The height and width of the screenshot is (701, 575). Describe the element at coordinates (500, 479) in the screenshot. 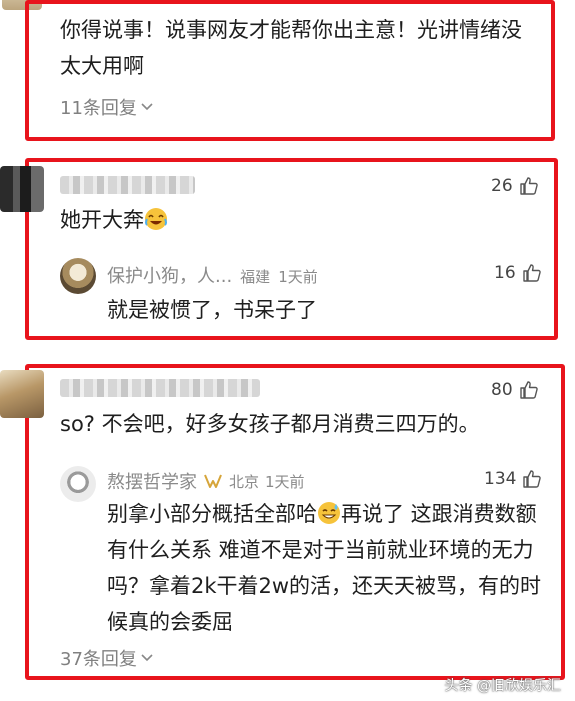

I see `like-count: 134` at that location.